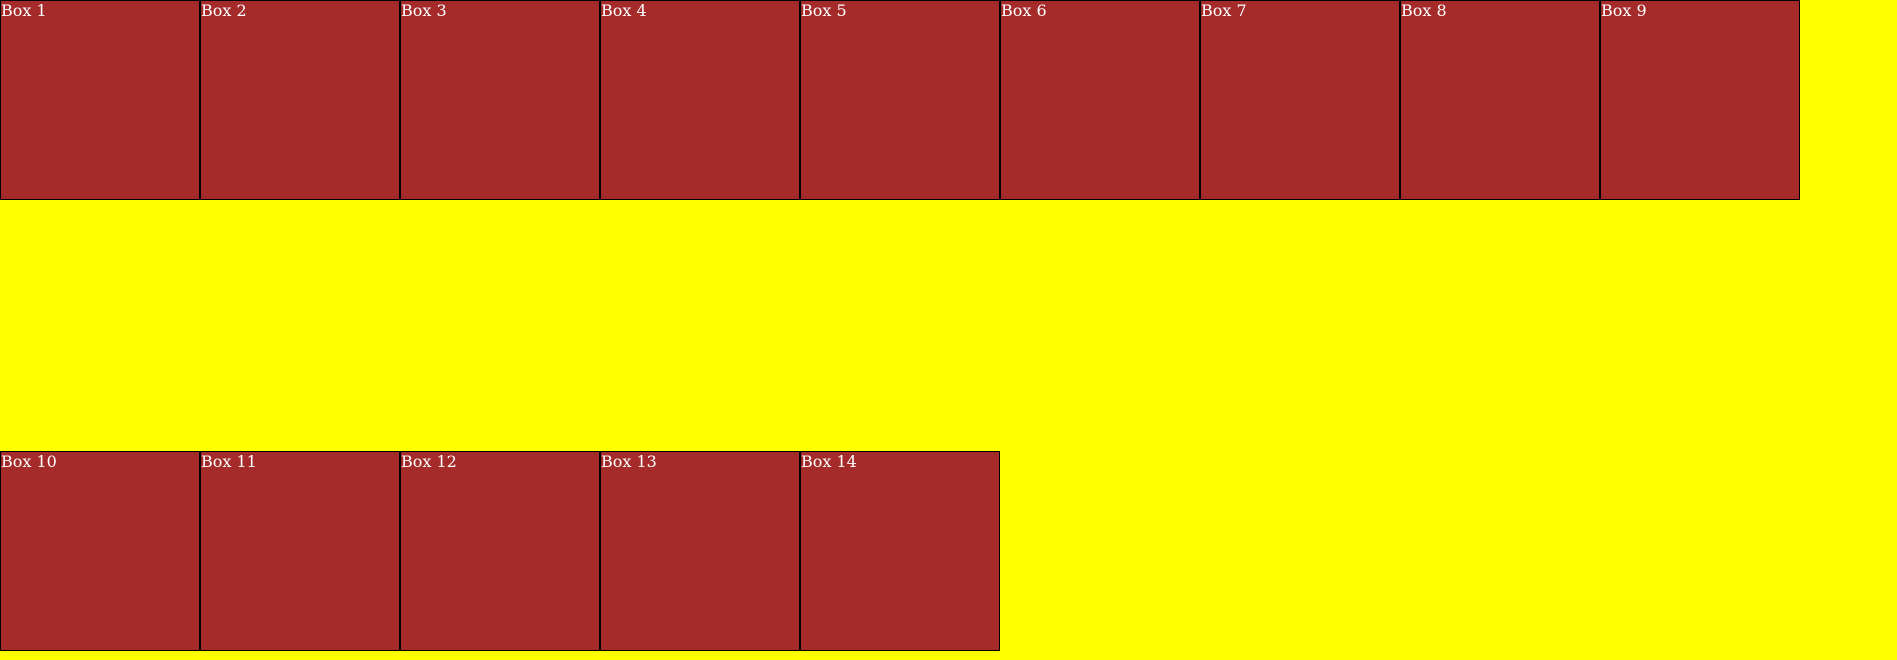 This screenshot has height=660, width=1897. What do you see at coordinates (300, 100) in the screenshot?
I see `box-2: Box 2` at bounding box center [300, 100].